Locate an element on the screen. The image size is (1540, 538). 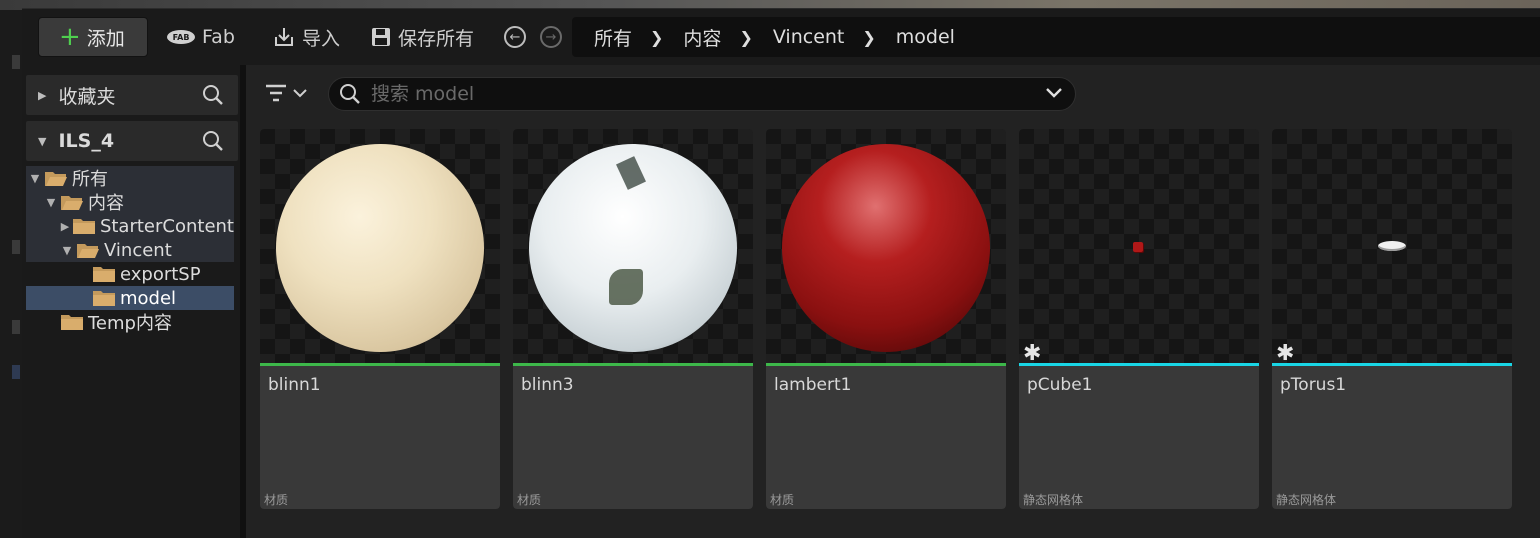
asset-tile-blinn3: blinn3 材质 is located at coordinates (633, 319).